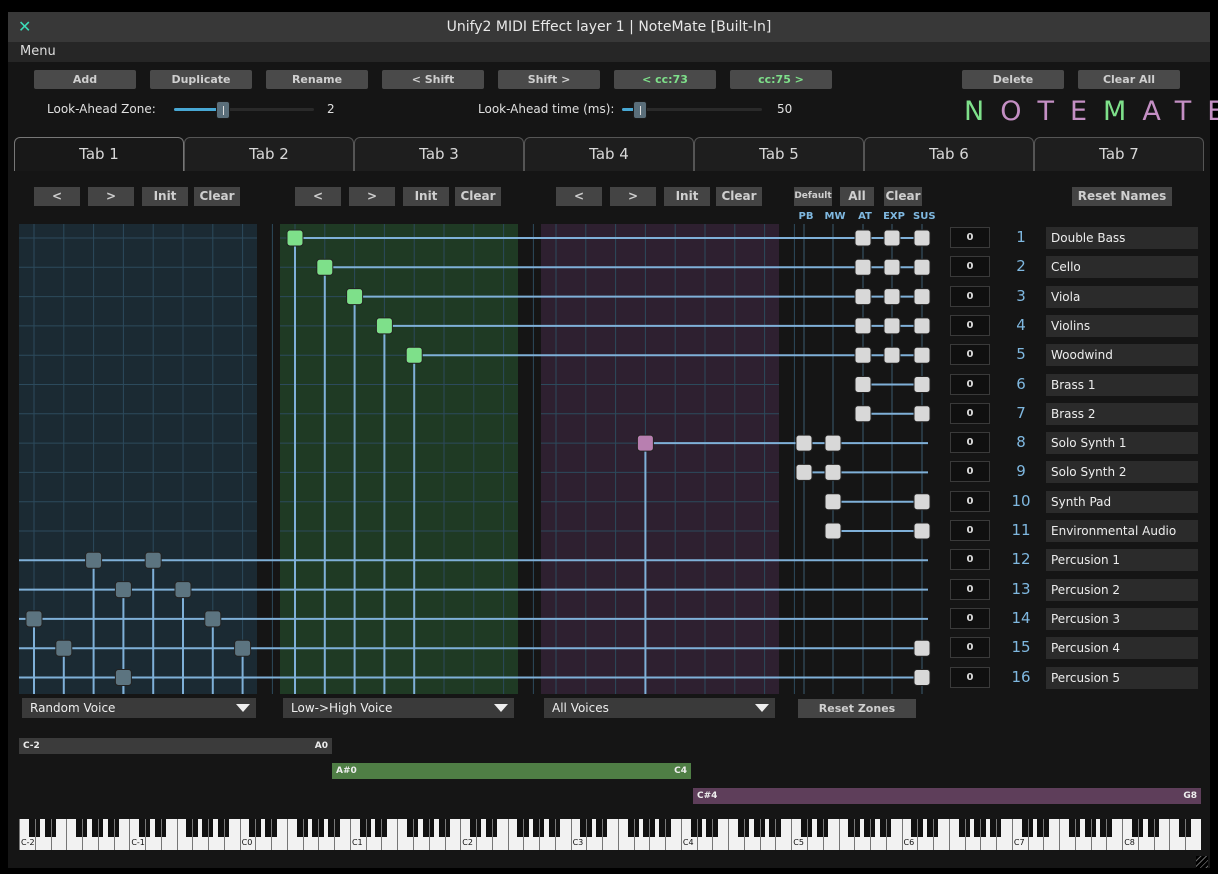 The height and width of the screenshot is (874, 1218). What do you see at coordinates (1122, 560) in the screenshot?
I see `voice-12-name-field: Percusion 1` at bounding box center [1122, 560].